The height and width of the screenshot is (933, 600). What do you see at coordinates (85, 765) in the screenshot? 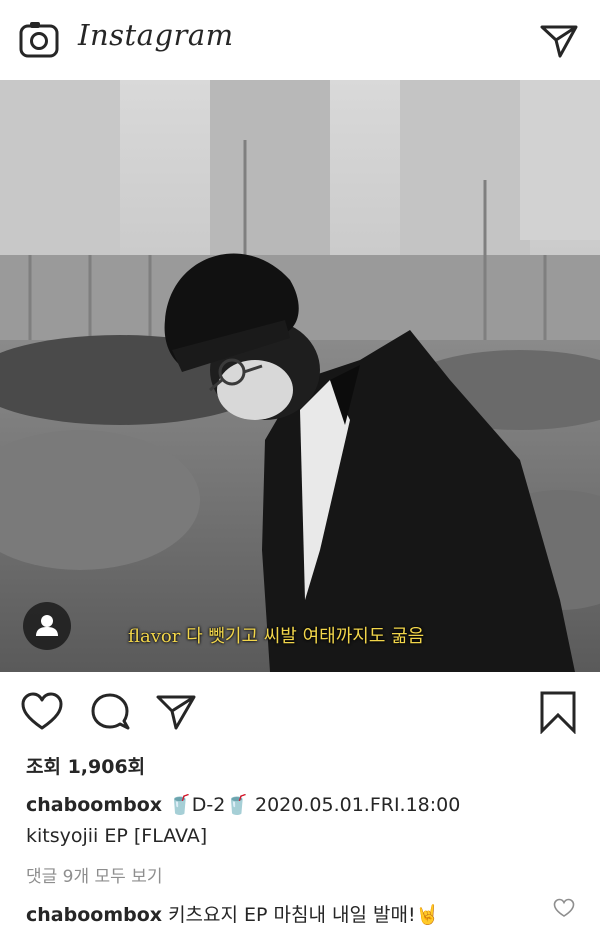
I see `view-count: 조회 1,906회` at bounding box center [85, 765].